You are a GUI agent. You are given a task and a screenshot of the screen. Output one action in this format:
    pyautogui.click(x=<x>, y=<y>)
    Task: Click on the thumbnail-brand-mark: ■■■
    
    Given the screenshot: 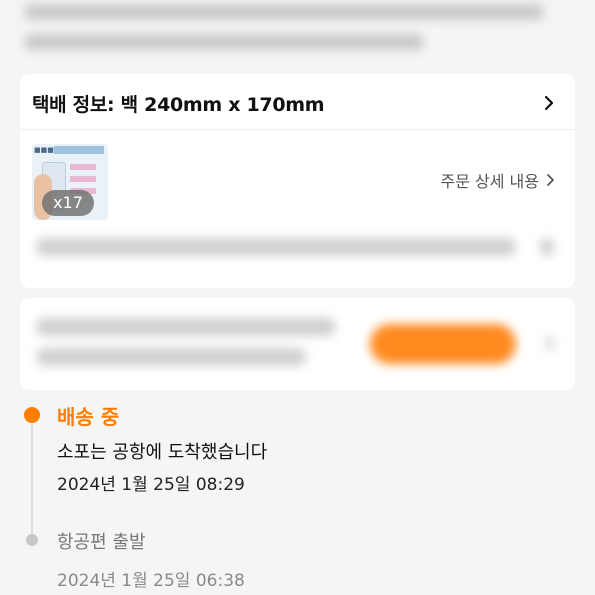 What is the action you would take?
    pyautogui.click(x=44, y=150)
    